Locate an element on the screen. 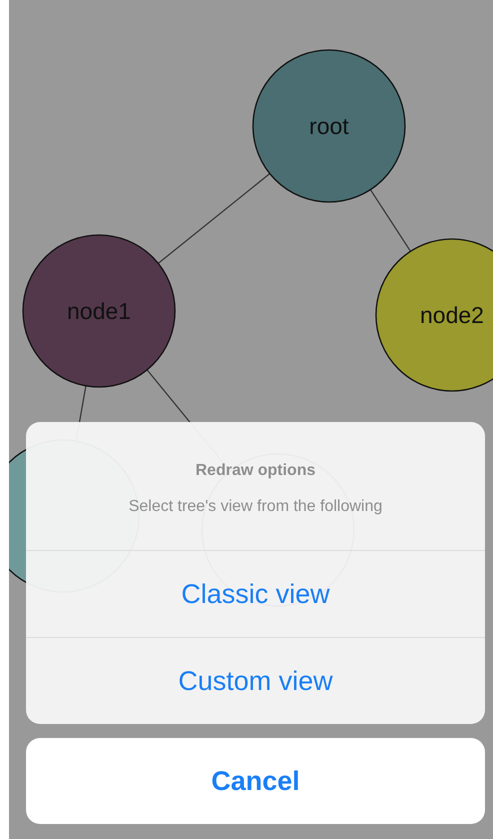 The image size is (493, 839). node-label: node1 is located at coordinates (99, 311).